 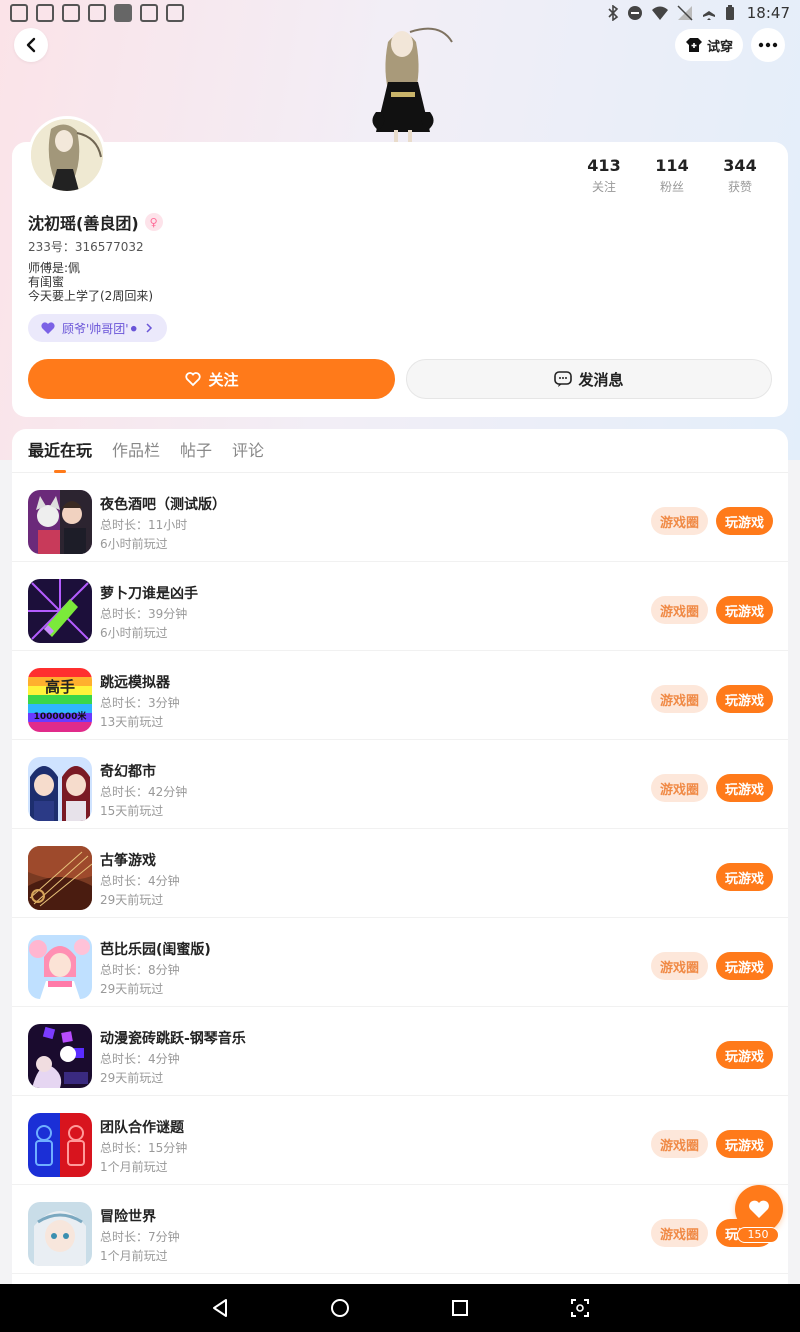 I want to click on tab-posts: 帖子, so click(x=196, y=451).